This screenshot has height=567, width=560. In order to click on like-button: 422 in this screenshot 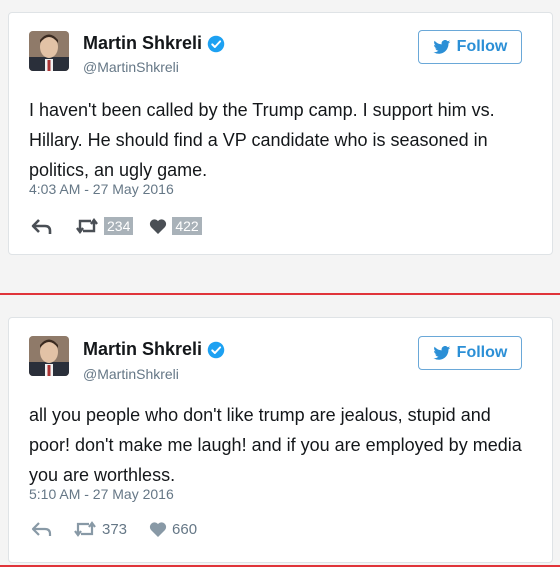, I will do `click(175, 226)`.